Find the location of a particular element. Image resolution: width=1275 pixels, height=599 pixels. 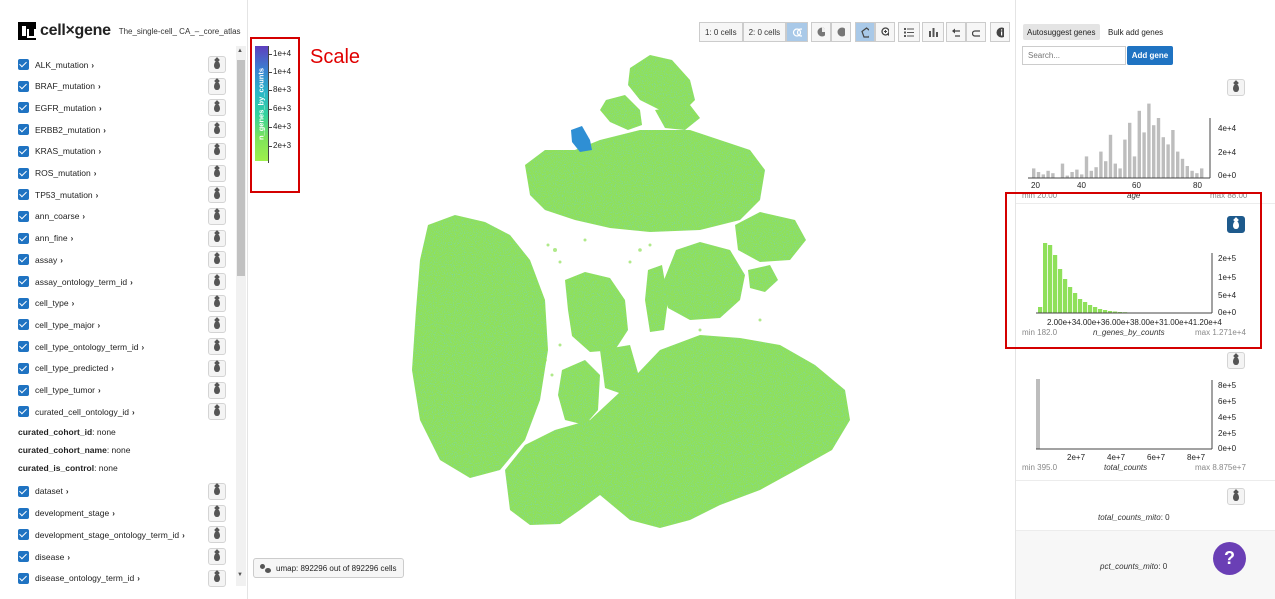

cell-set-1-button: 1: 0 cells is located at coordinates (721, 32).